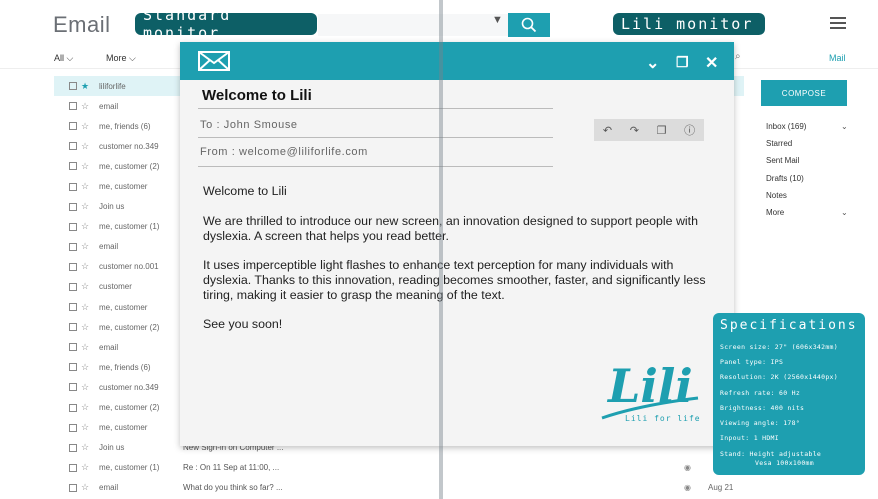 The image size is (878, 499). I want to click on star-icon: ★, so click(87, 86).